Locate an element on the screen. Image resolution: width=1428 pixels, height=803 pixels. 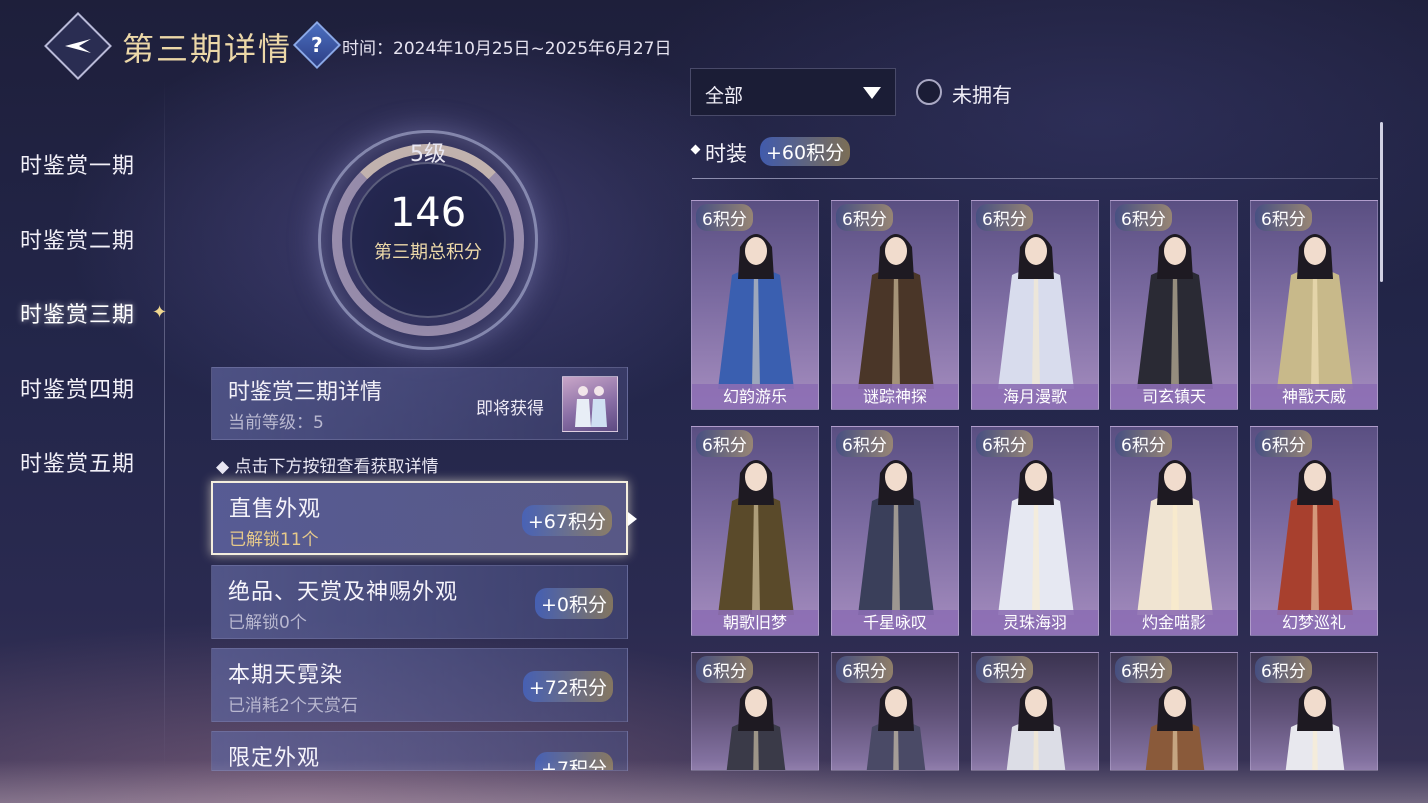
total-score: 146 is located at coordinates (428, 213).